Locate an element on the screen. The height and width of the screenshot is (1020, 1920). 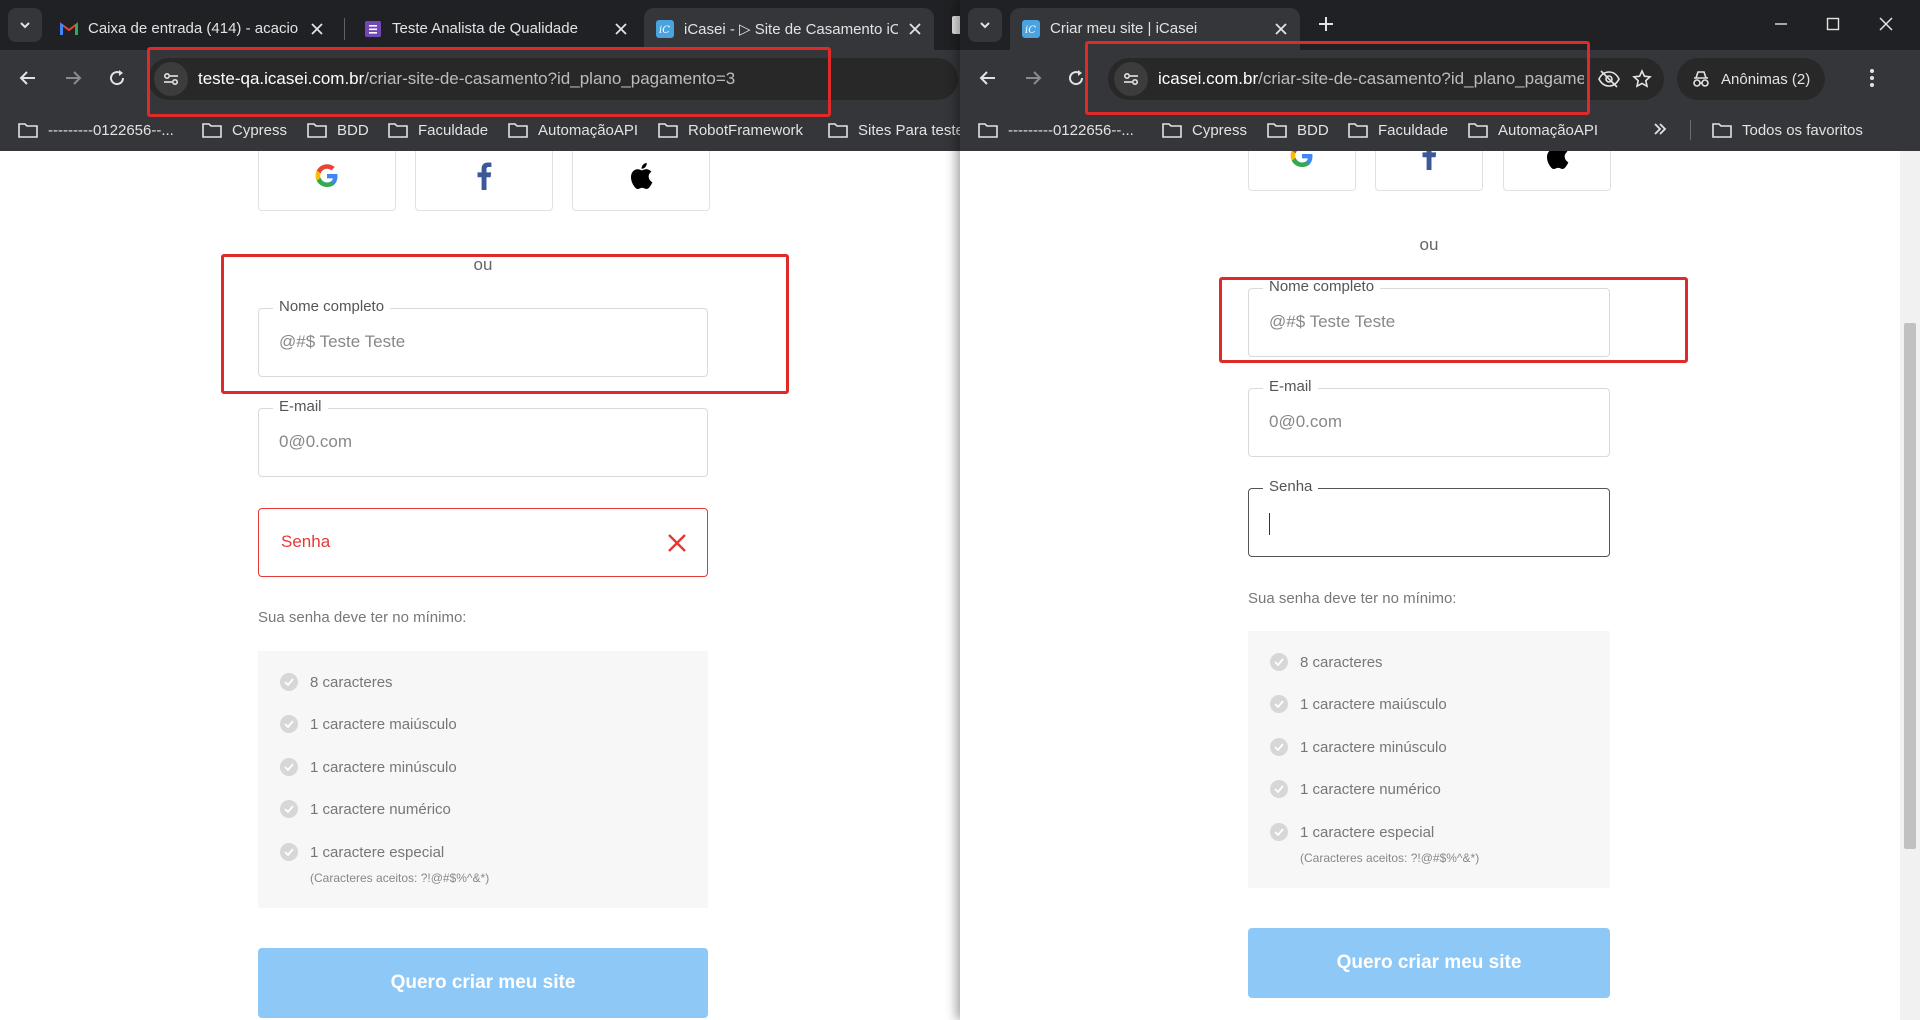
password-placeholder: Senha is located at coordinates (306, 541).